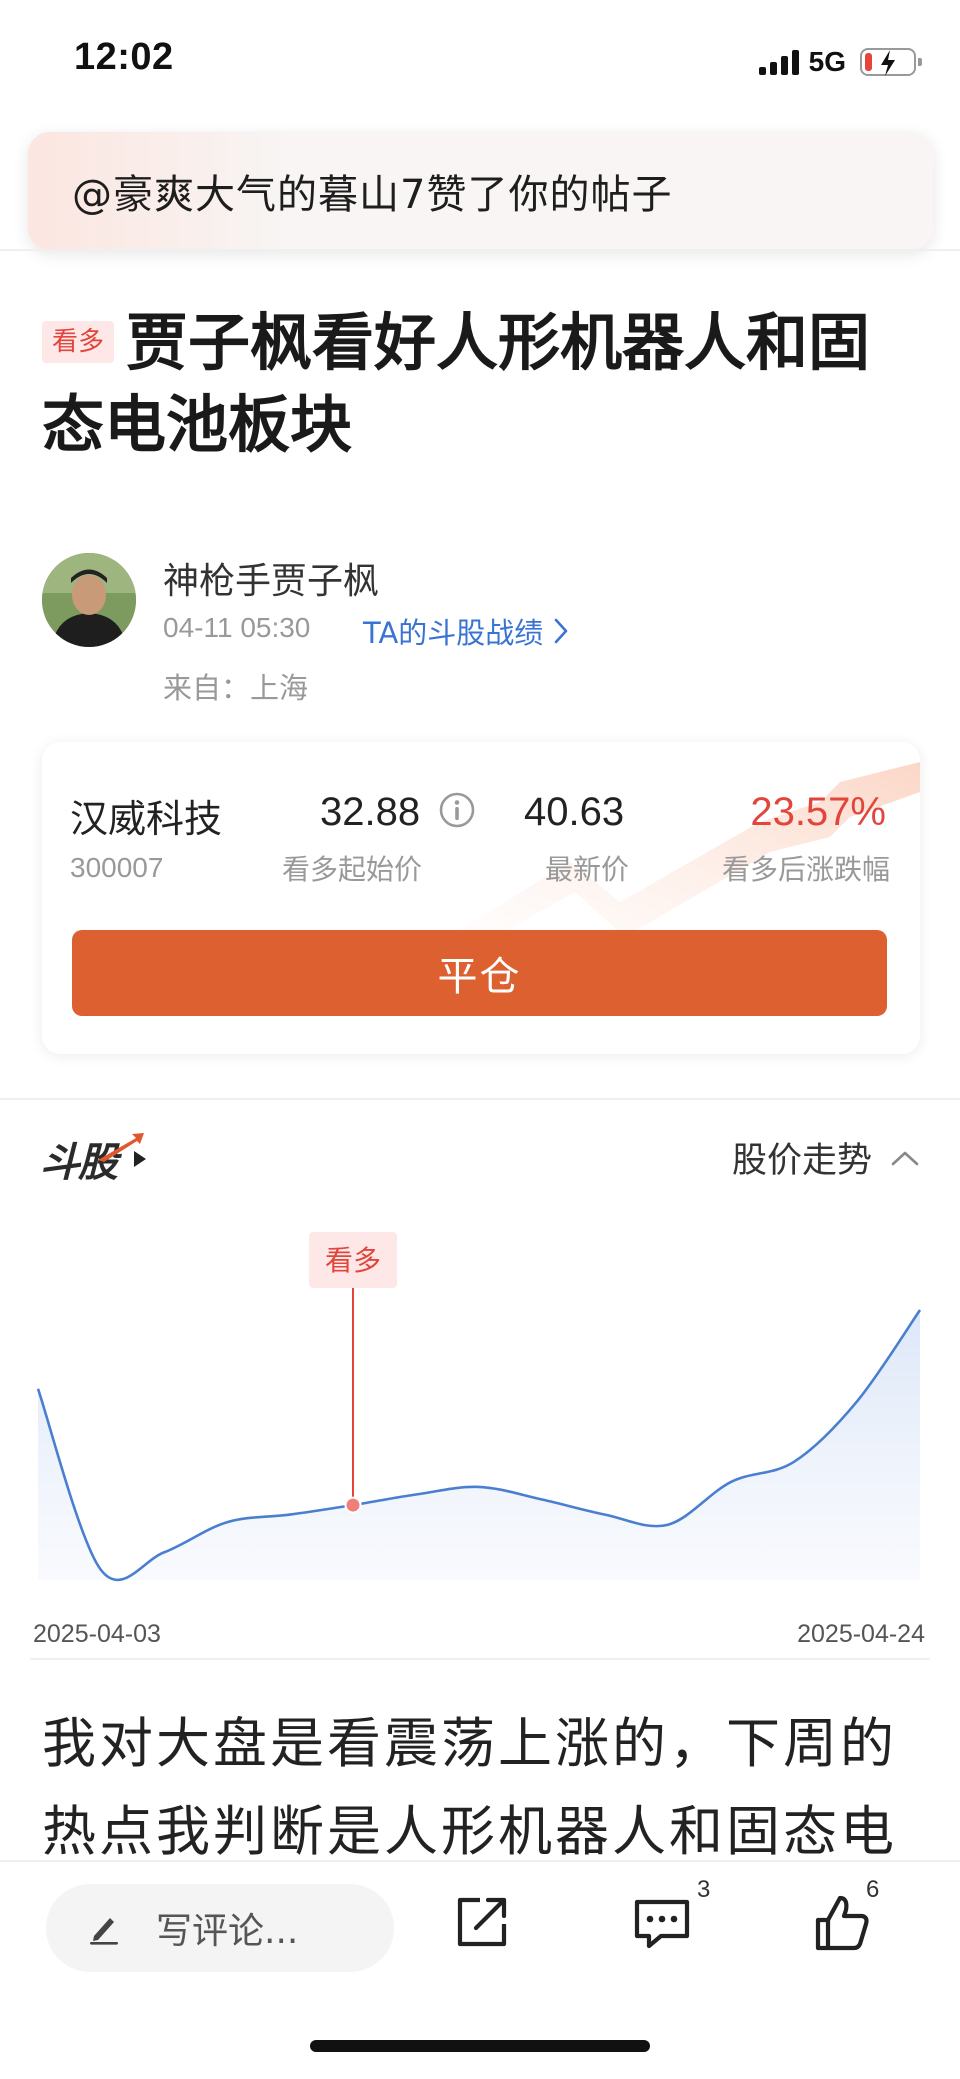 This screenshot has height=2079, width=960. Describe the element at coordinates (480, 1969) in the screenshot. I see `bottom-action-bar: 写评论... 3 6` at that location.